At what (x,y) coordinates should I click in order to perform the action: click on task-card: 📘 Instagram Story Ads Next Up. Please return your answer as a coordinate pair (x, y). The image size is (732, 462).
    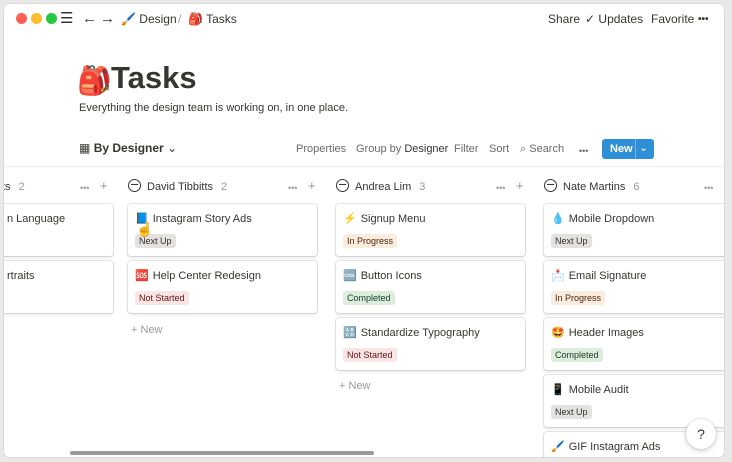
    Looking at the image, I should click on (222, 230).